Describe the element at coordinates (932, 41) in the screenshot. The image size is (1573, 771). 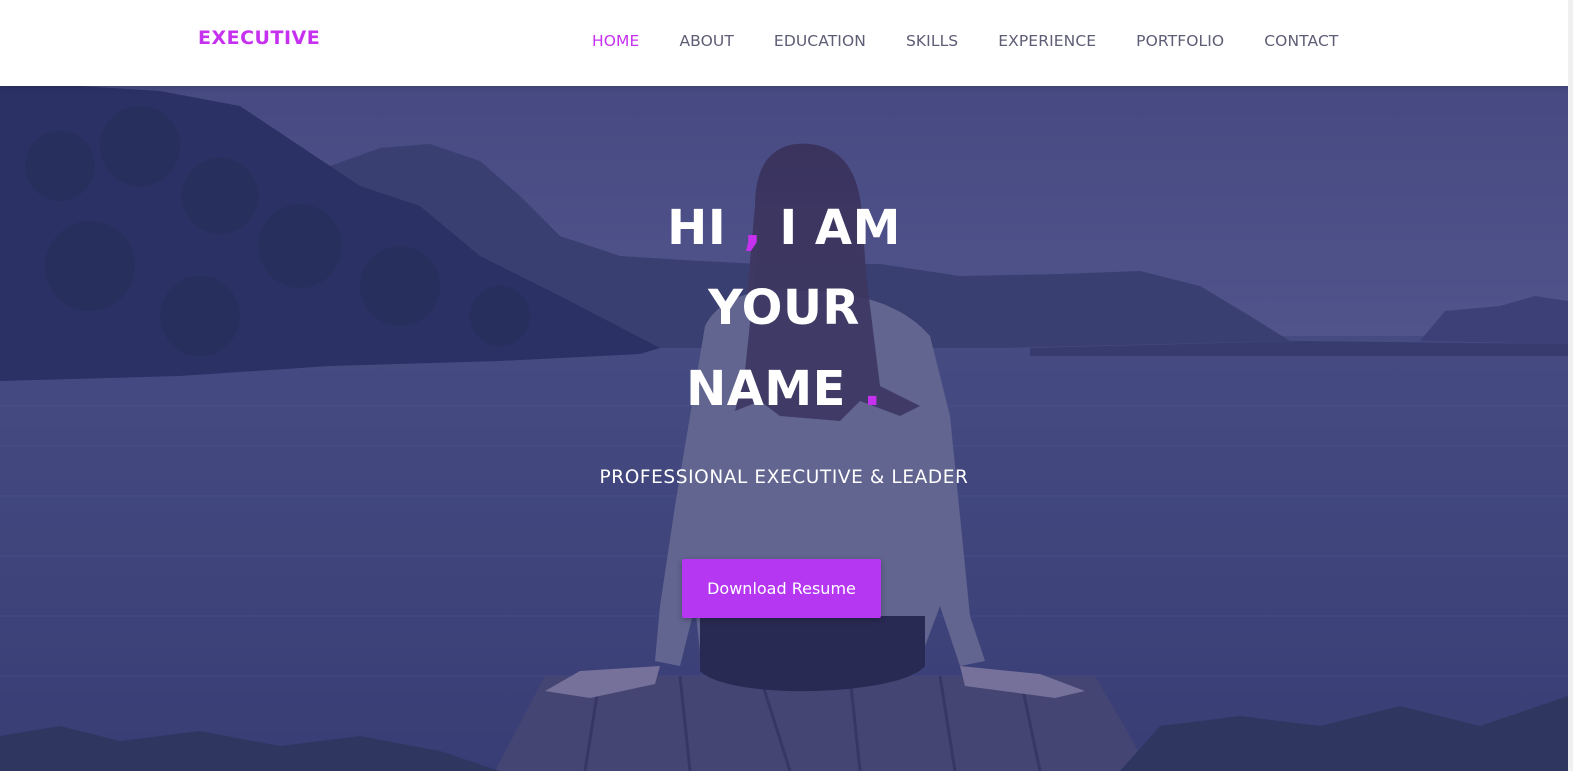
I see `nav-item-skills: SKILLS` at that location.